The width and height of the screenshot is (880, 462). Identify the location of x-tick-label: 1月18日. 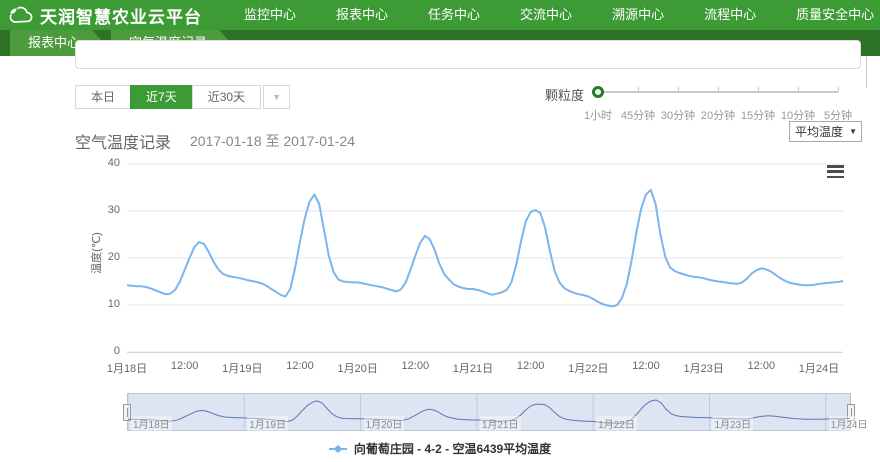
(127, 369).